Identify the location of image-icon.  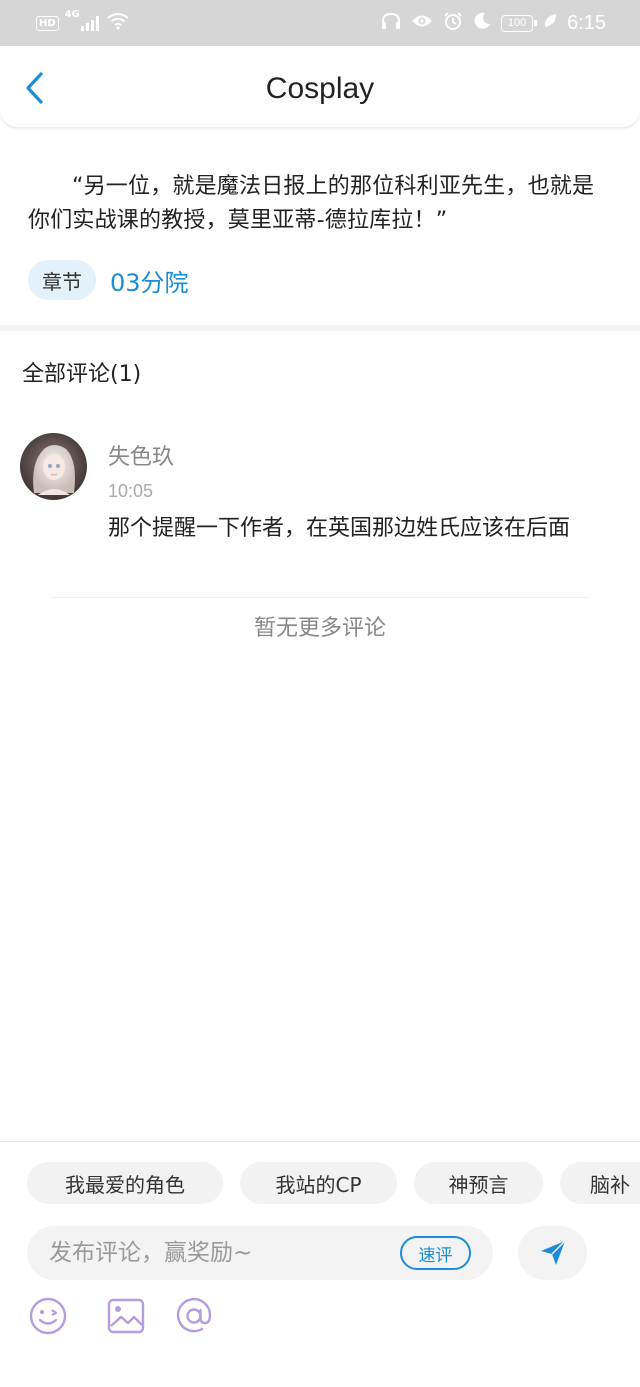
(126, 1316).